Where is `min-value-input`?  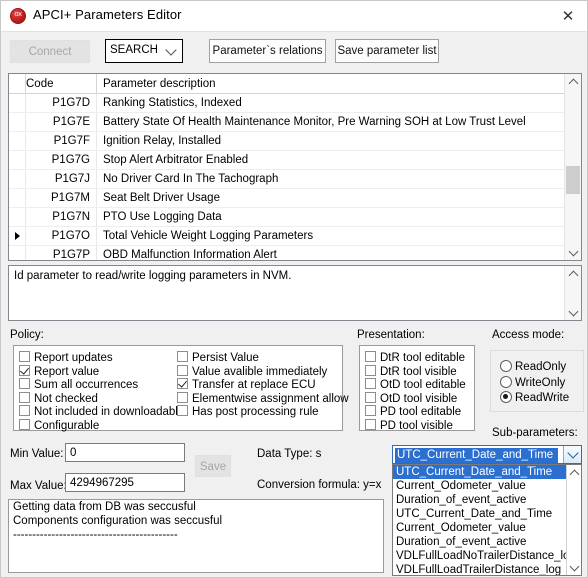 min-value-input is located at coordinates (125, 452).